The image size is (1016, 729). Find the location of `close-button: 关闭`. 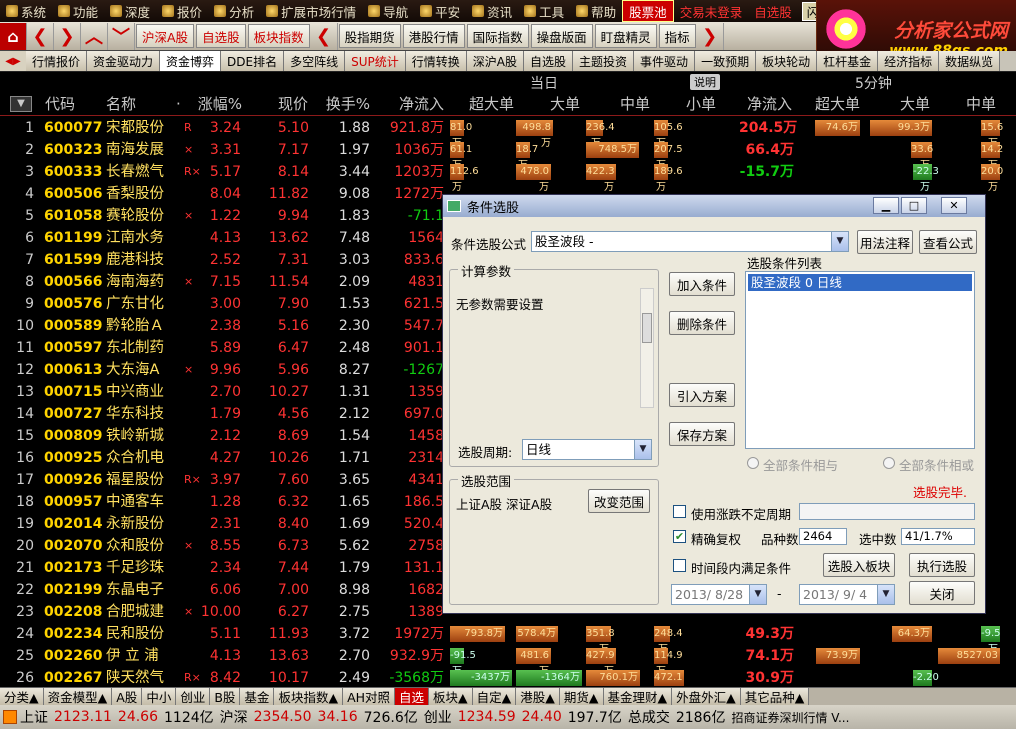

close-button: 关闭 is located at coordinates (942, 593).